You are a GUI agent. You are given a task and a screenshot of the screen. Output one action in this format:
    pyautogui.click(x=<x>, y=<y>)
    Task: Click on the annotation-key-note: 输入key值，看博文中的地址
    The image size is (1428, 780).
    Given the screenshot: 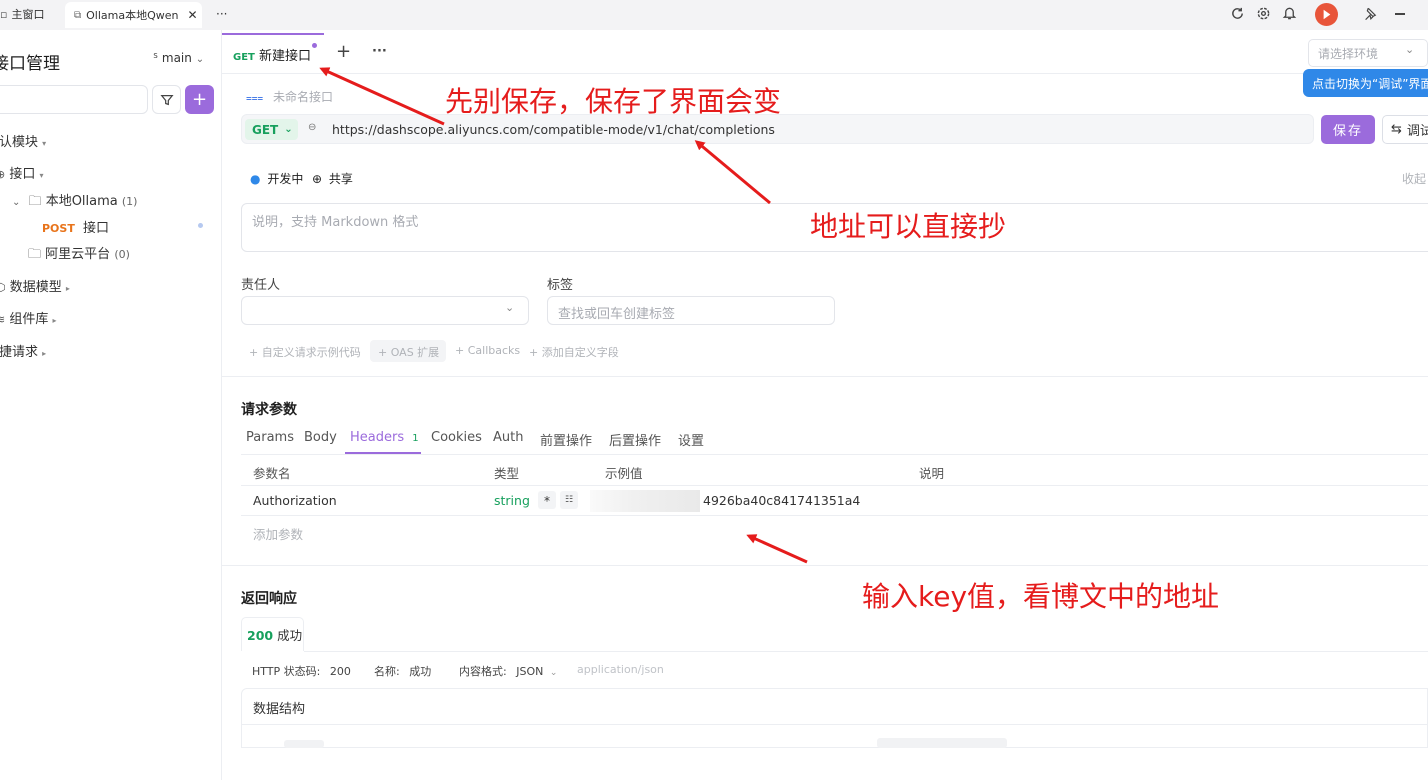 What is the action you would take?
    pyautogui.click(x=1041, y=596)
    